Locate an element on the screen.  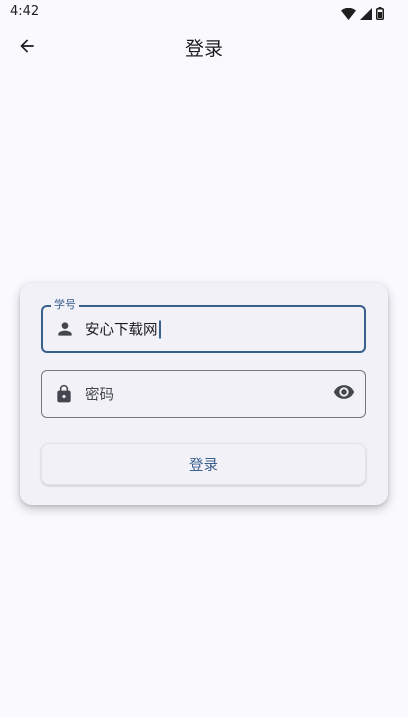
signal-icon is located at coordinates (366, 14).